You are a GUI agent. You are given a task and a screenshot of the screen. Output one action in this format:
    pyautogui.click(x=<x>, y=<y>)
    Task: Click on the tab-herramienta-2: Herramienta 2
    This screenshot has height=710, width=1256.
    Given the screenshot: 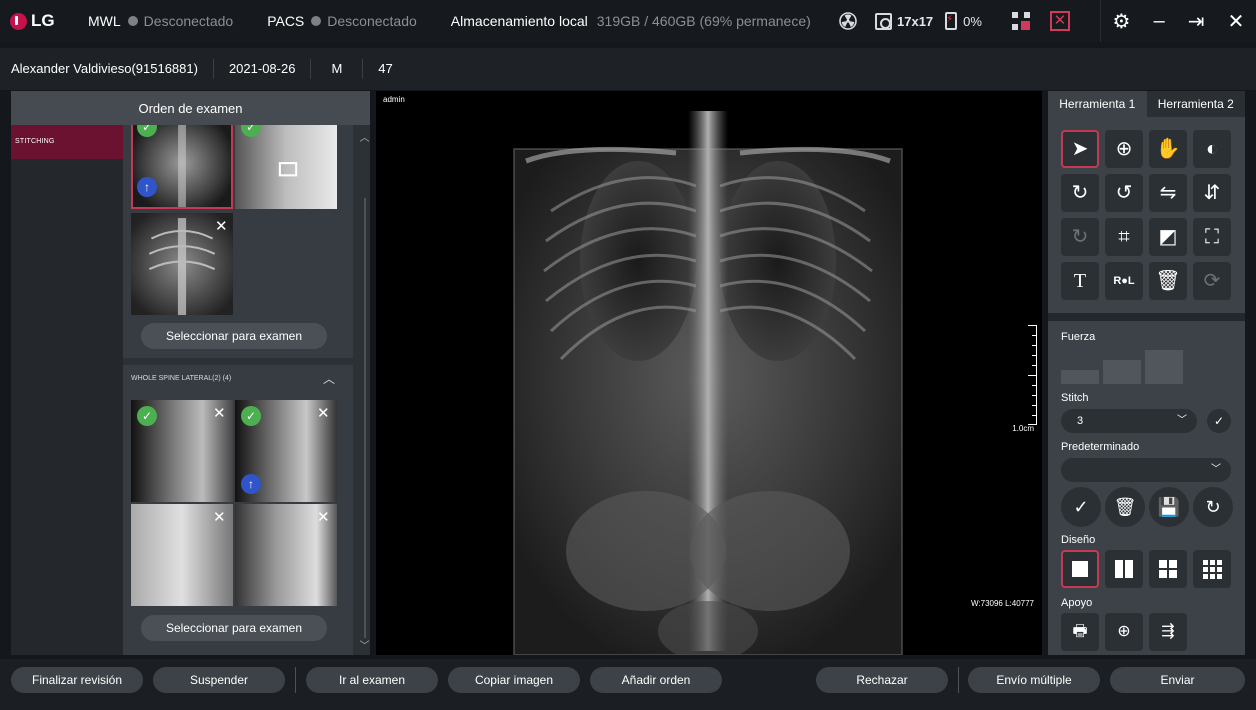 What is the action you would take?
    pyautogui.click(x=1195, y=104)
    